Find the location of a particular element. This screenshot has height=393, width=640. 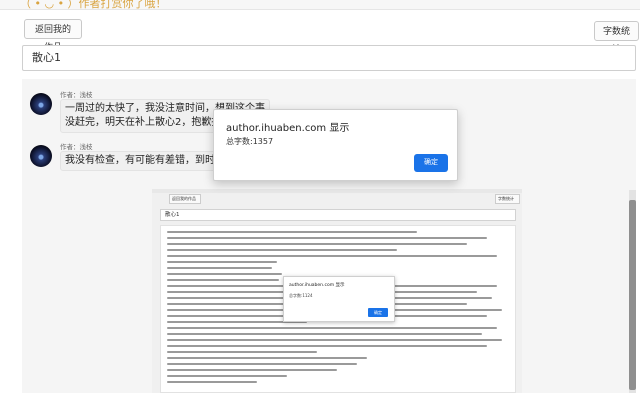

embedded-dialog-title: author.ihuaben.com 显示 is located at coordinates (317, 285).